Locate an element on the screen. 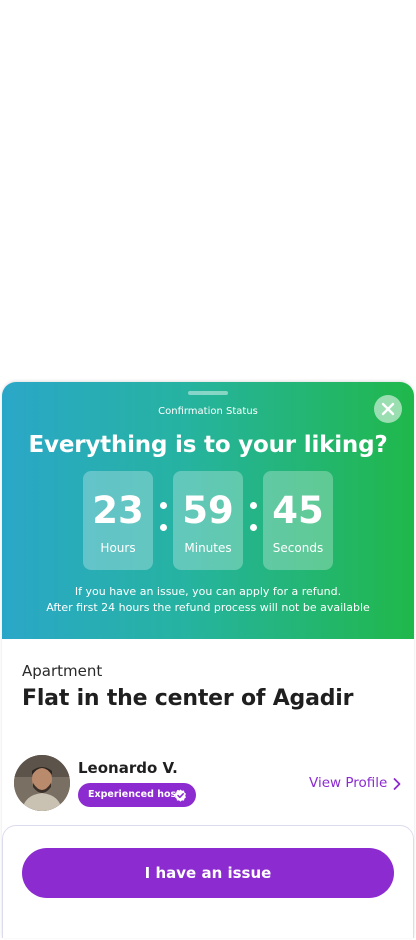 The image size is (416, 940). chevron-right-icon is located at coordinates (397, 784).